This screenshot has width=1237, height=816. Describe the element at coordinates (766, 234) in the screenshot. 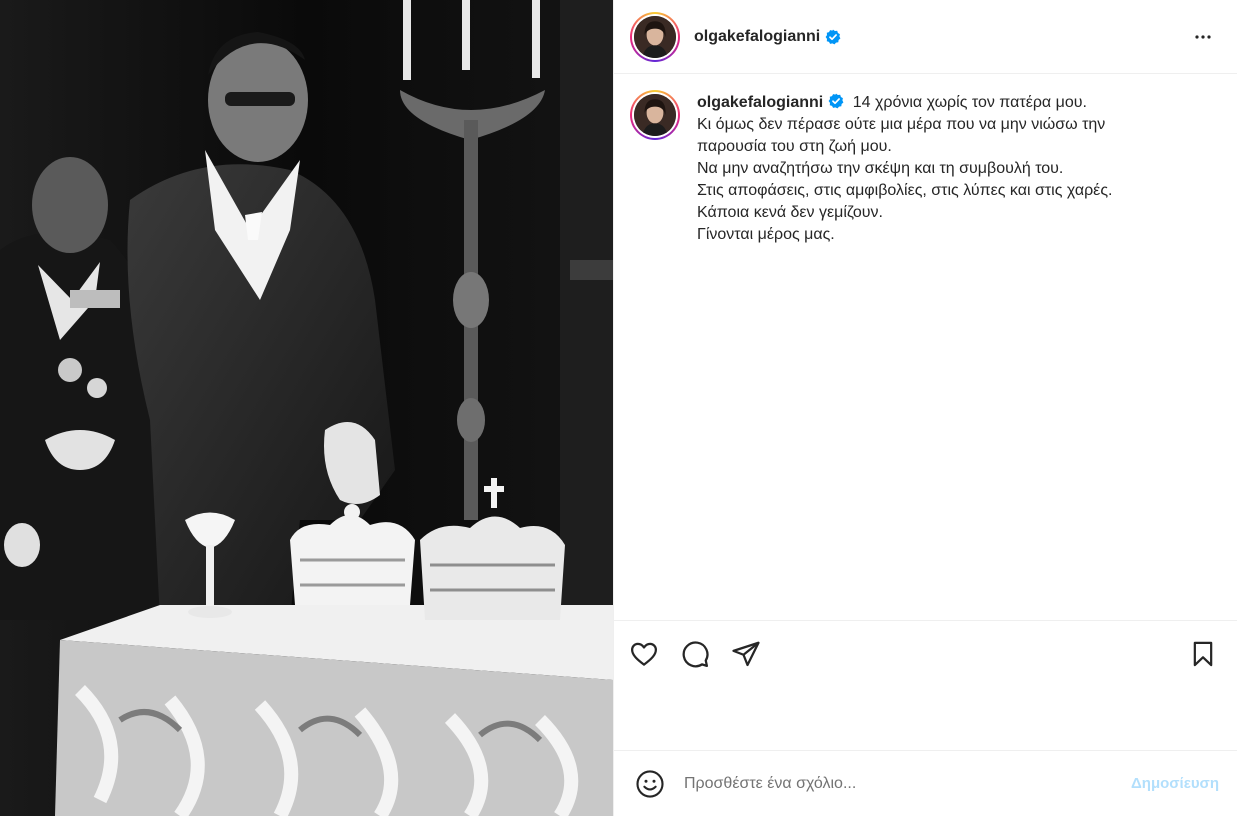

I see `caption-line: Γίνονται μέρος μας.` at that location.